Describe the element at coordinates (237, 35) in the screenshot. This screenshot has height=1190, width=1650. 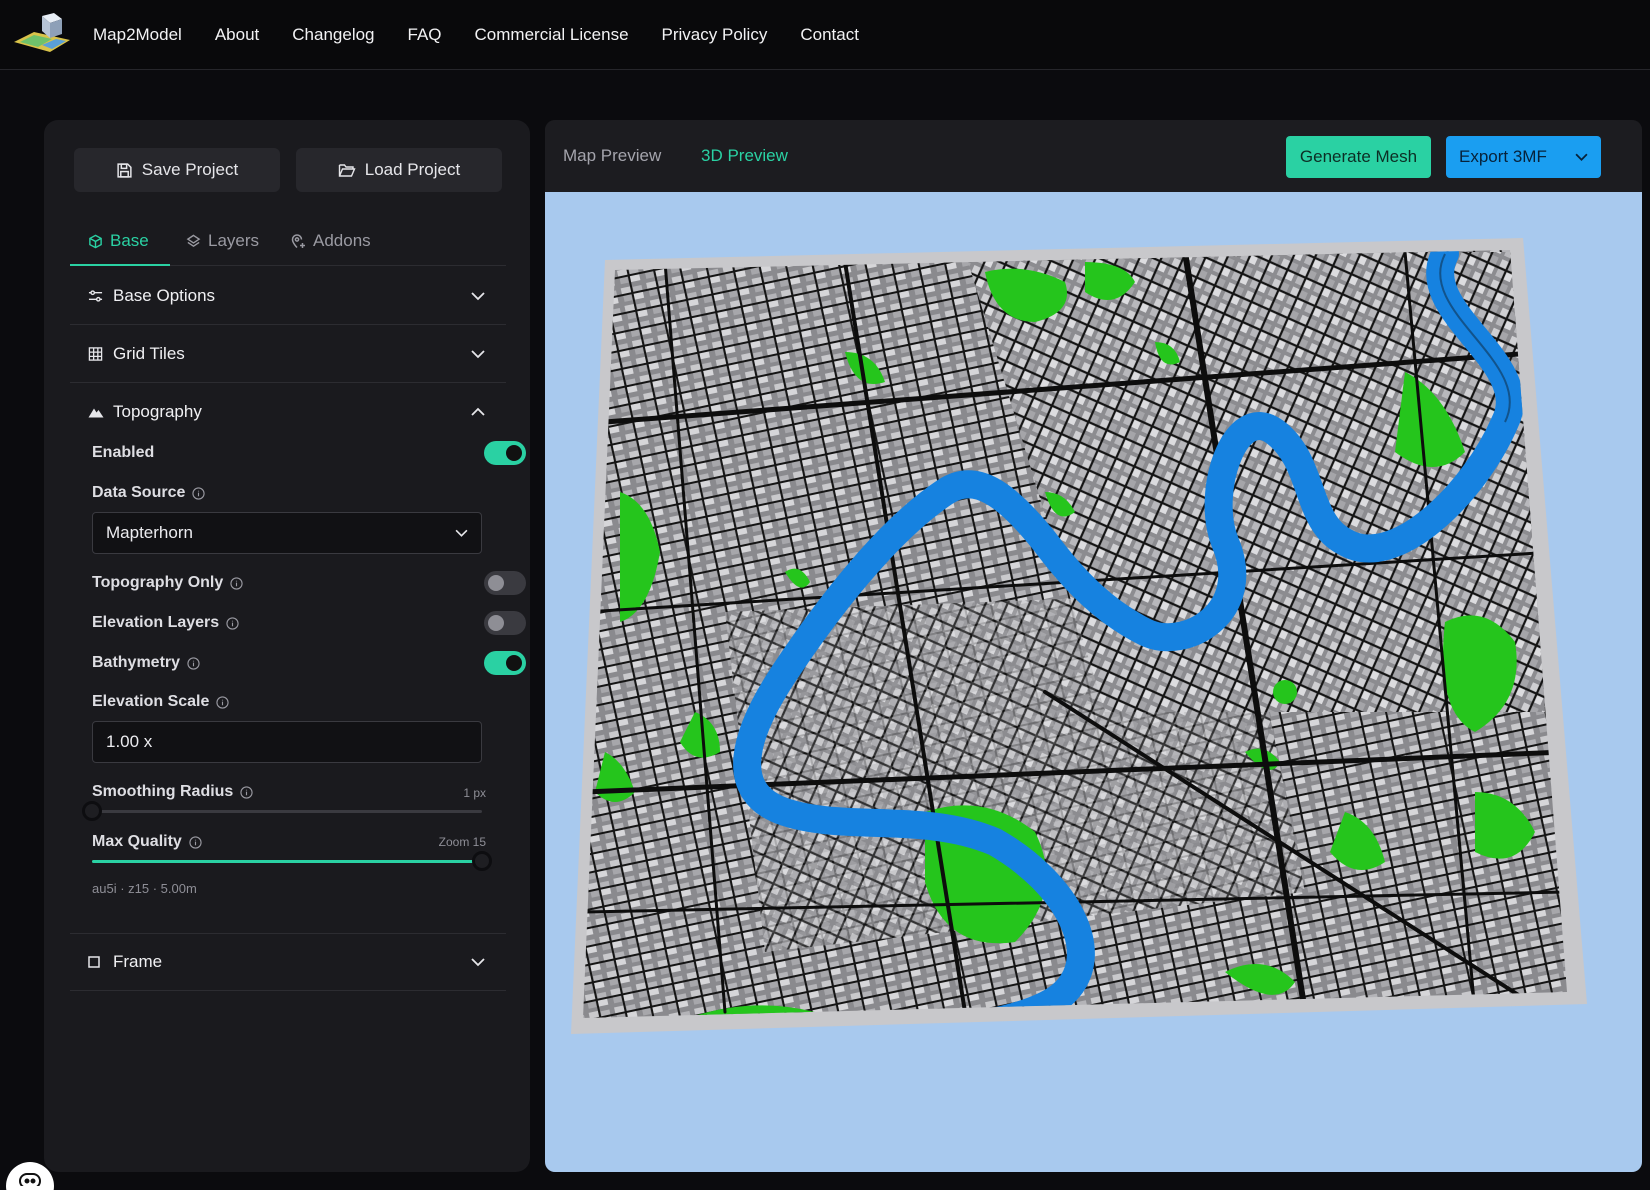
I see `nav-link-about: About` at that location.